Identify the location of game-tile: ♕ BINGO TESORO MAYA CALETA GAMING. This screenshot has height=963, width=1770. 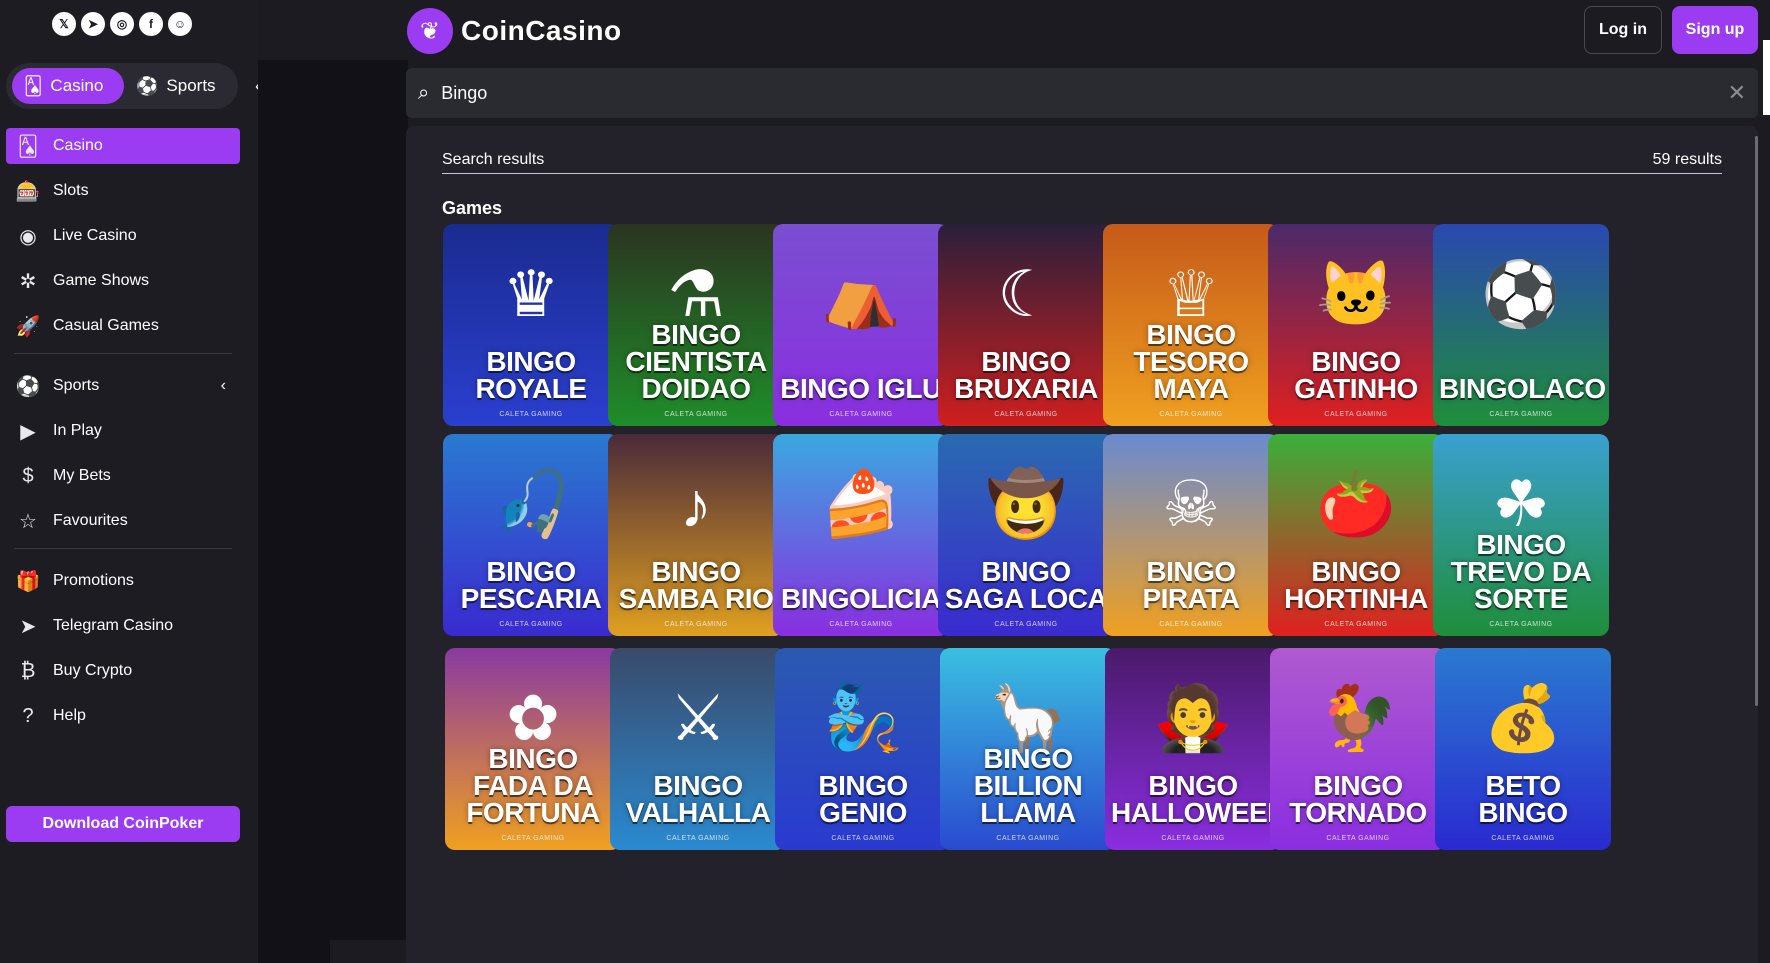
(1191, 325).